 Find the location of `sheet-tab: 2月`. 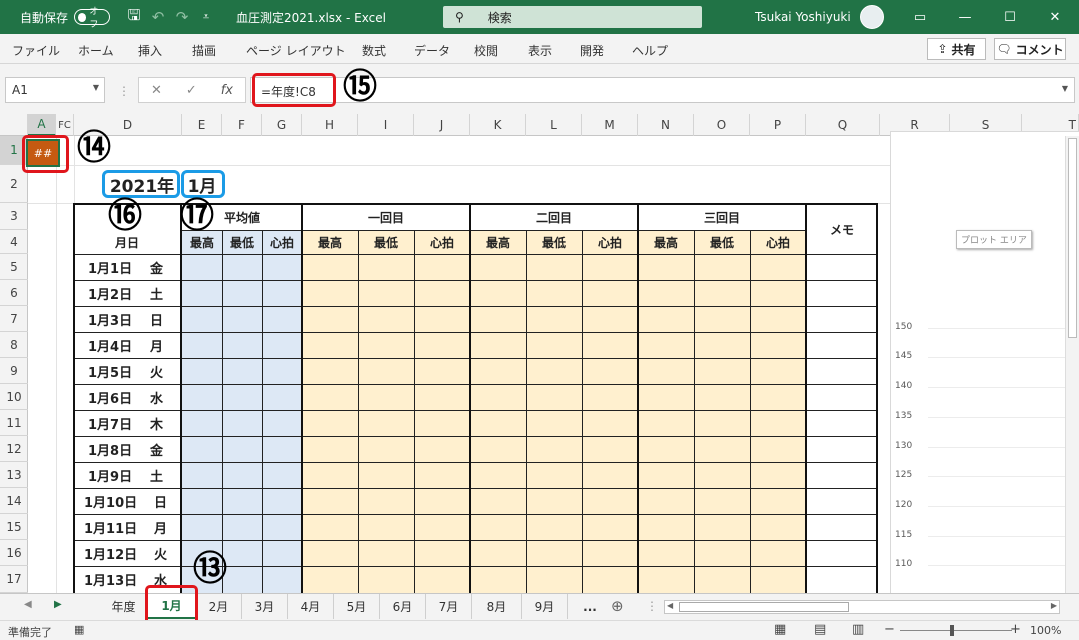

sheet-tab: 2月 is located at coordinates (219, 606).